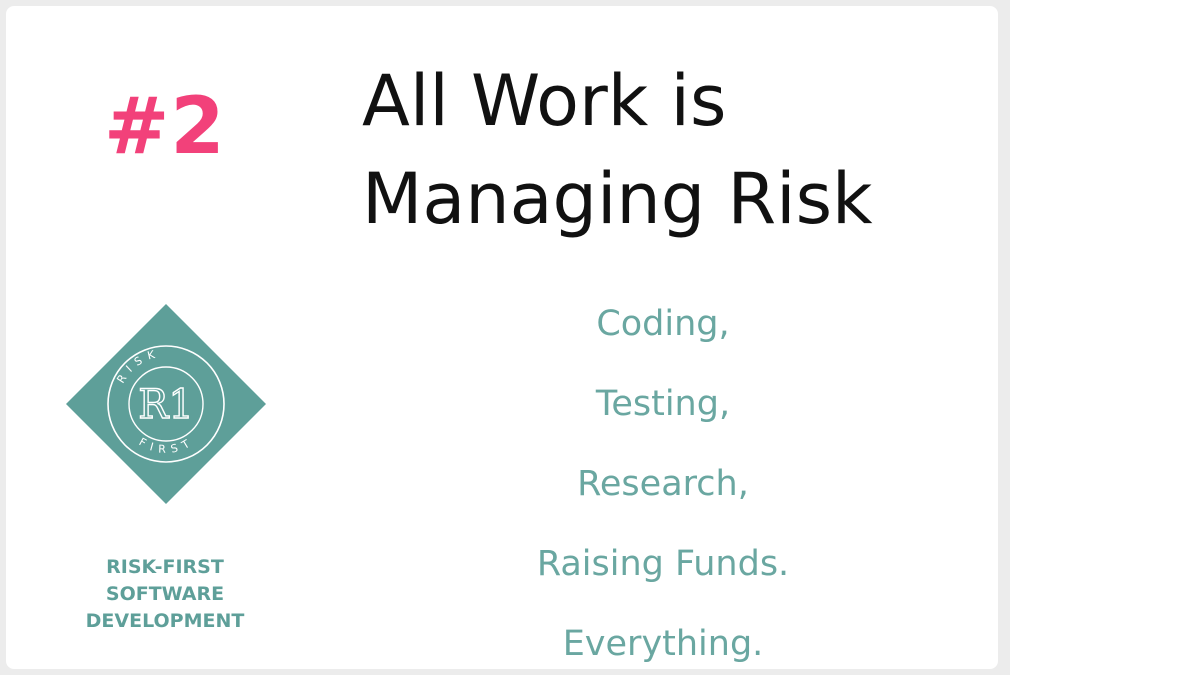 Image resolution: width=1200 pixels, height=684 pixels. Describe the element at coordinates (663, 404) in the screenshot. I see `list-item: Testing,` at that location.